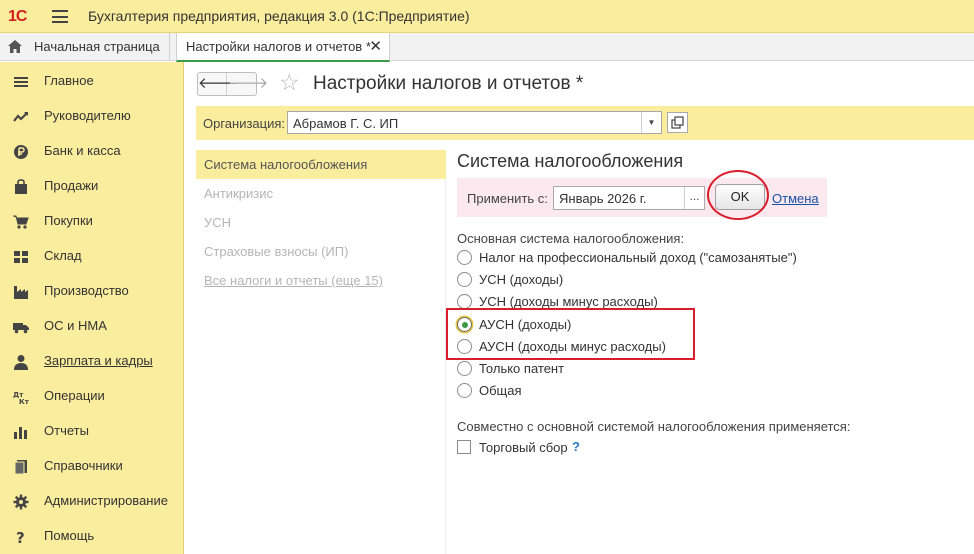  Describe the element at coordinates (375, 46) in the screenshot. I see `close-icon: ✕` at that location.